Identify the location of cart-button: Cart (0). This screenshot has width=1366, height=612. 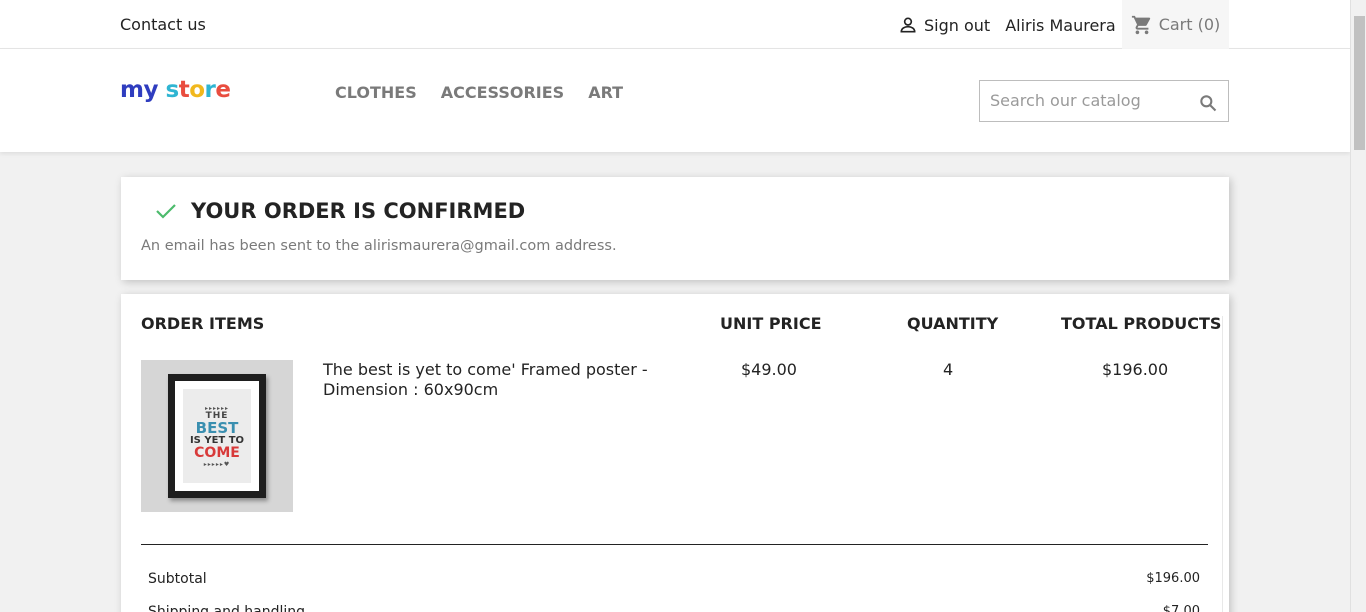
(1175, 24).